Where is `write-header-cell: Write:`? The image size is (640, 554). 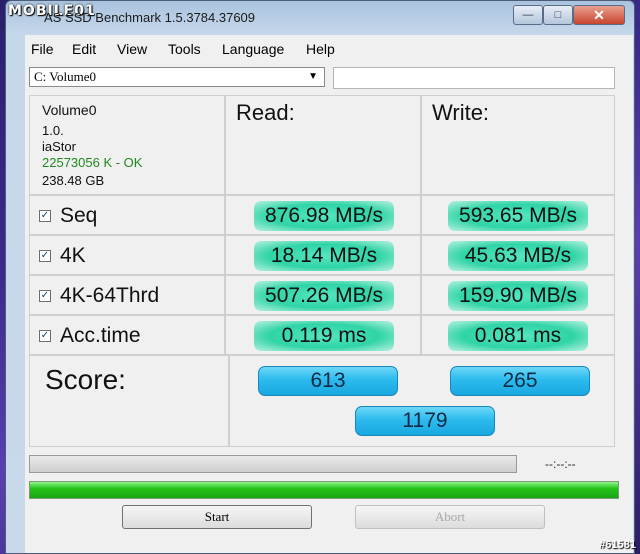
write-header-cell: Write: is located at coordinates (518, 145).